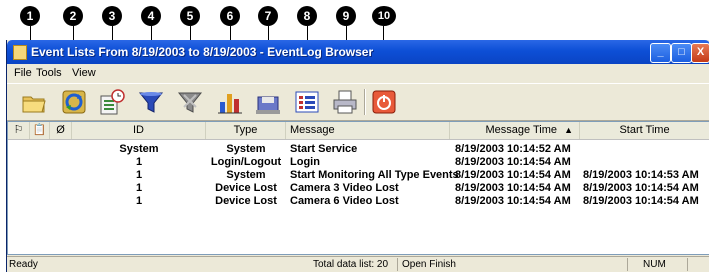 The width and height of the screenshot is (709, 272). What do you see at coordinates (513, 149) in the screenshot?
I see `cell-message-time: 8/19/2003 10:14:52 AM` at bounding box center [513, 149].